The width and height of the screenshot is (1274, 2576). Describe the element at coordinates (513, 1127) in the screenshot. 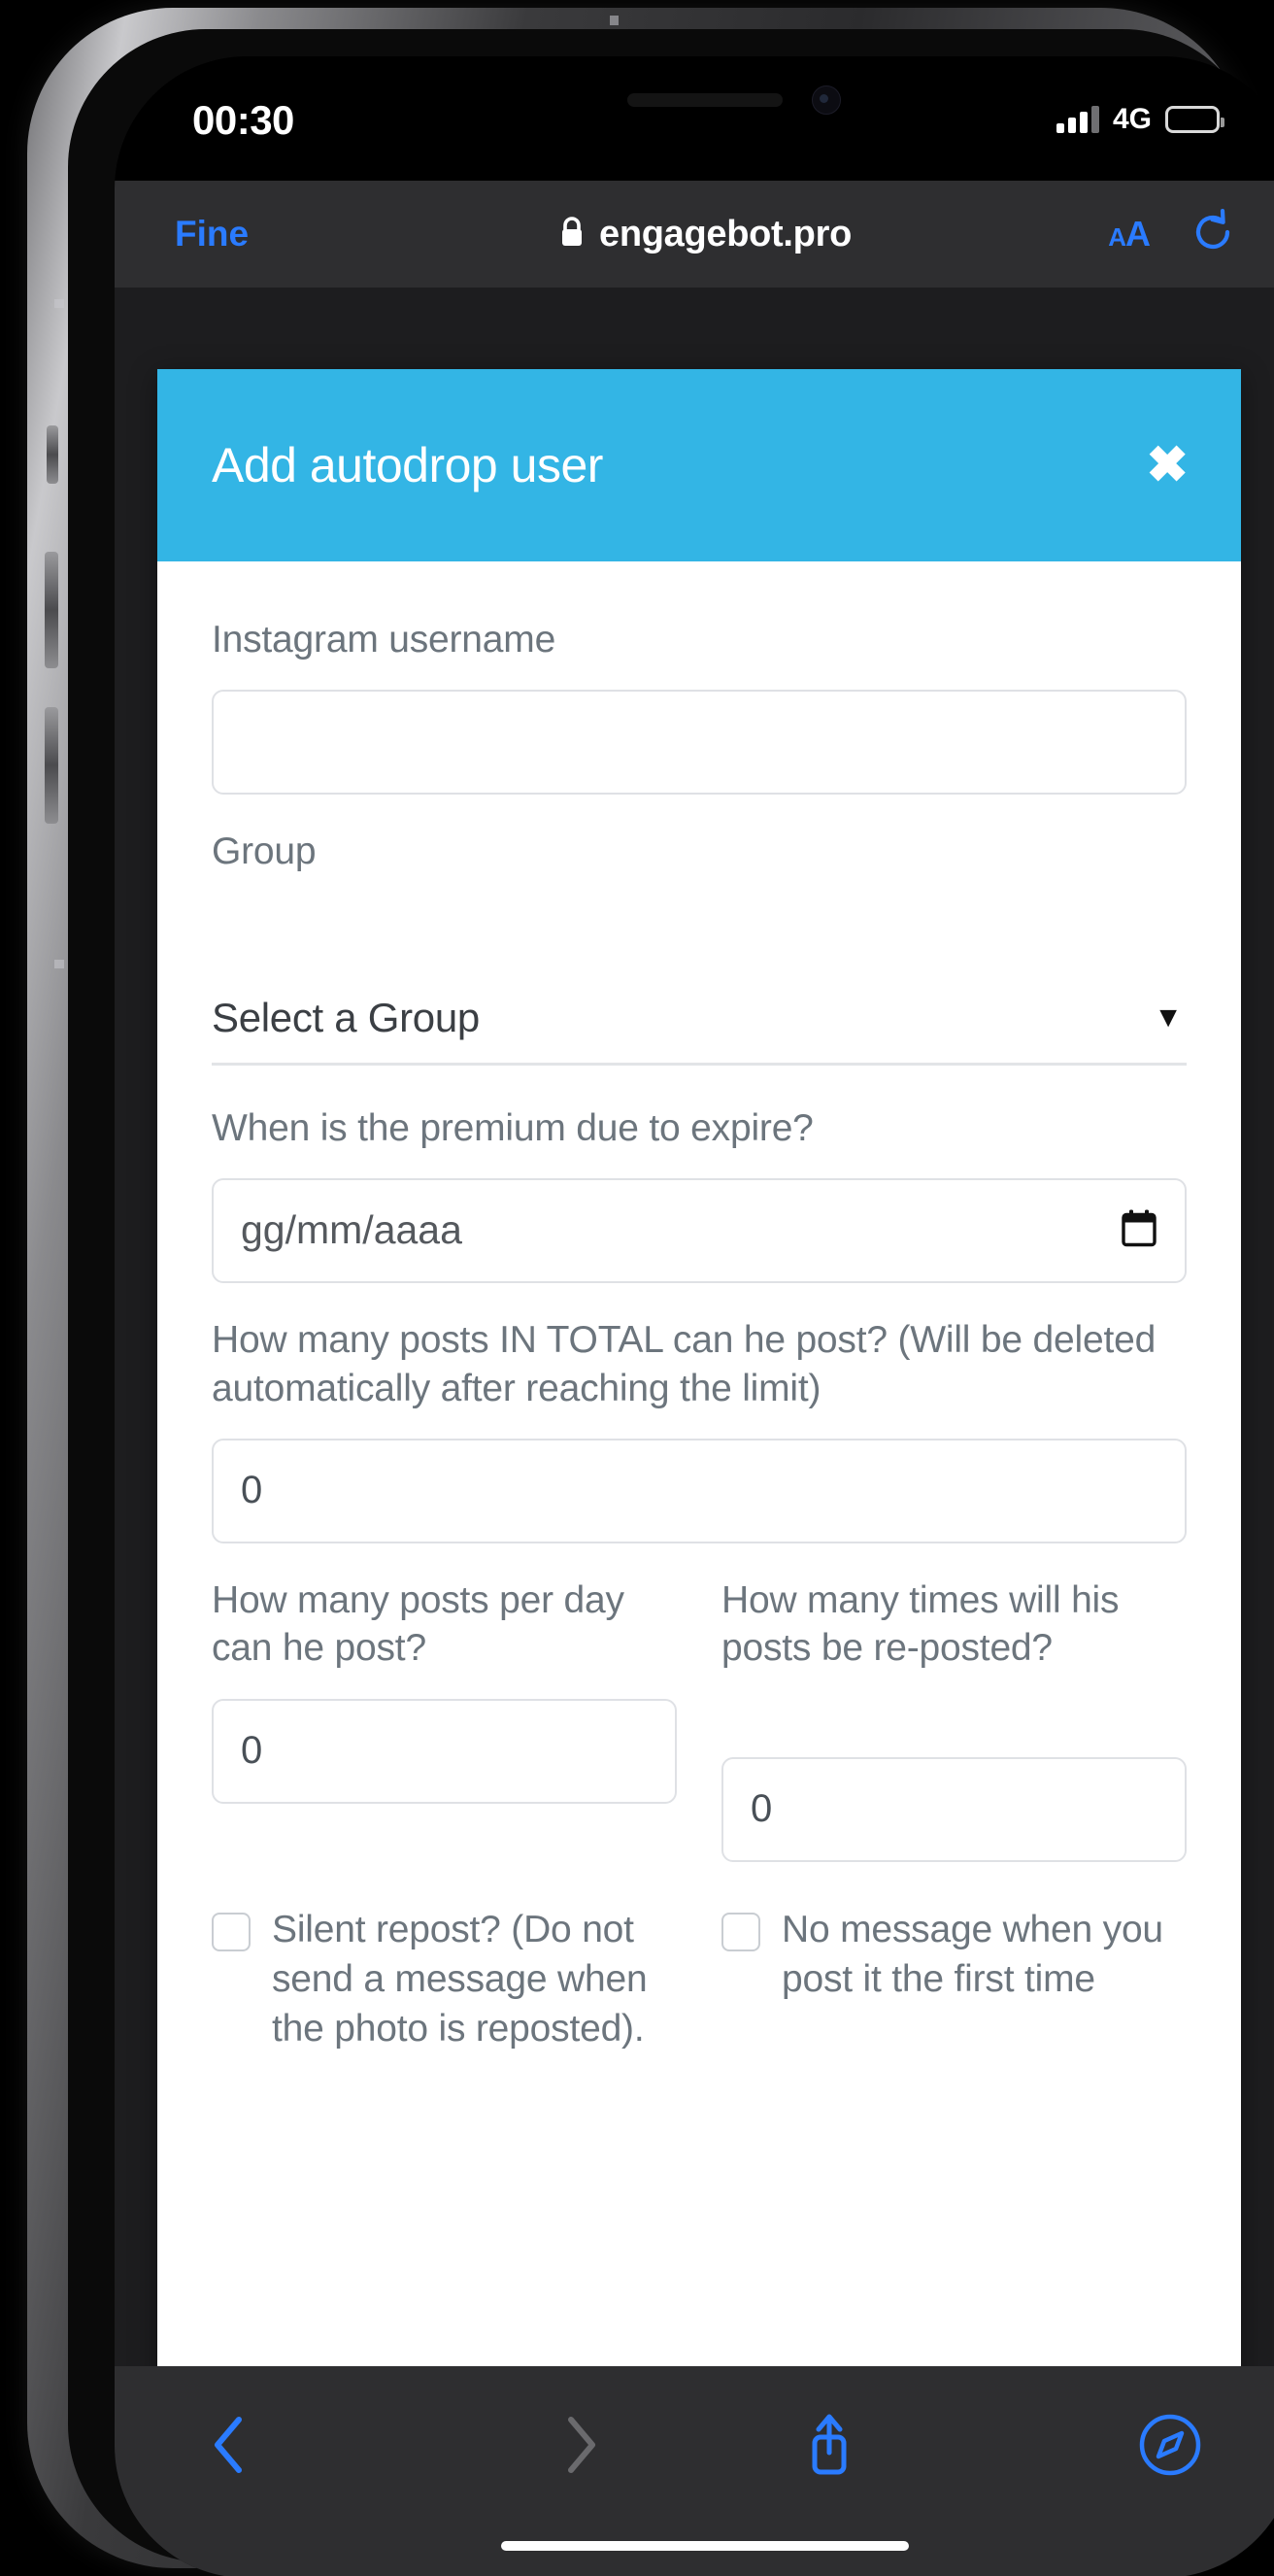

I see `premium-expiry-label: When is the premium due to expire?` at that location.